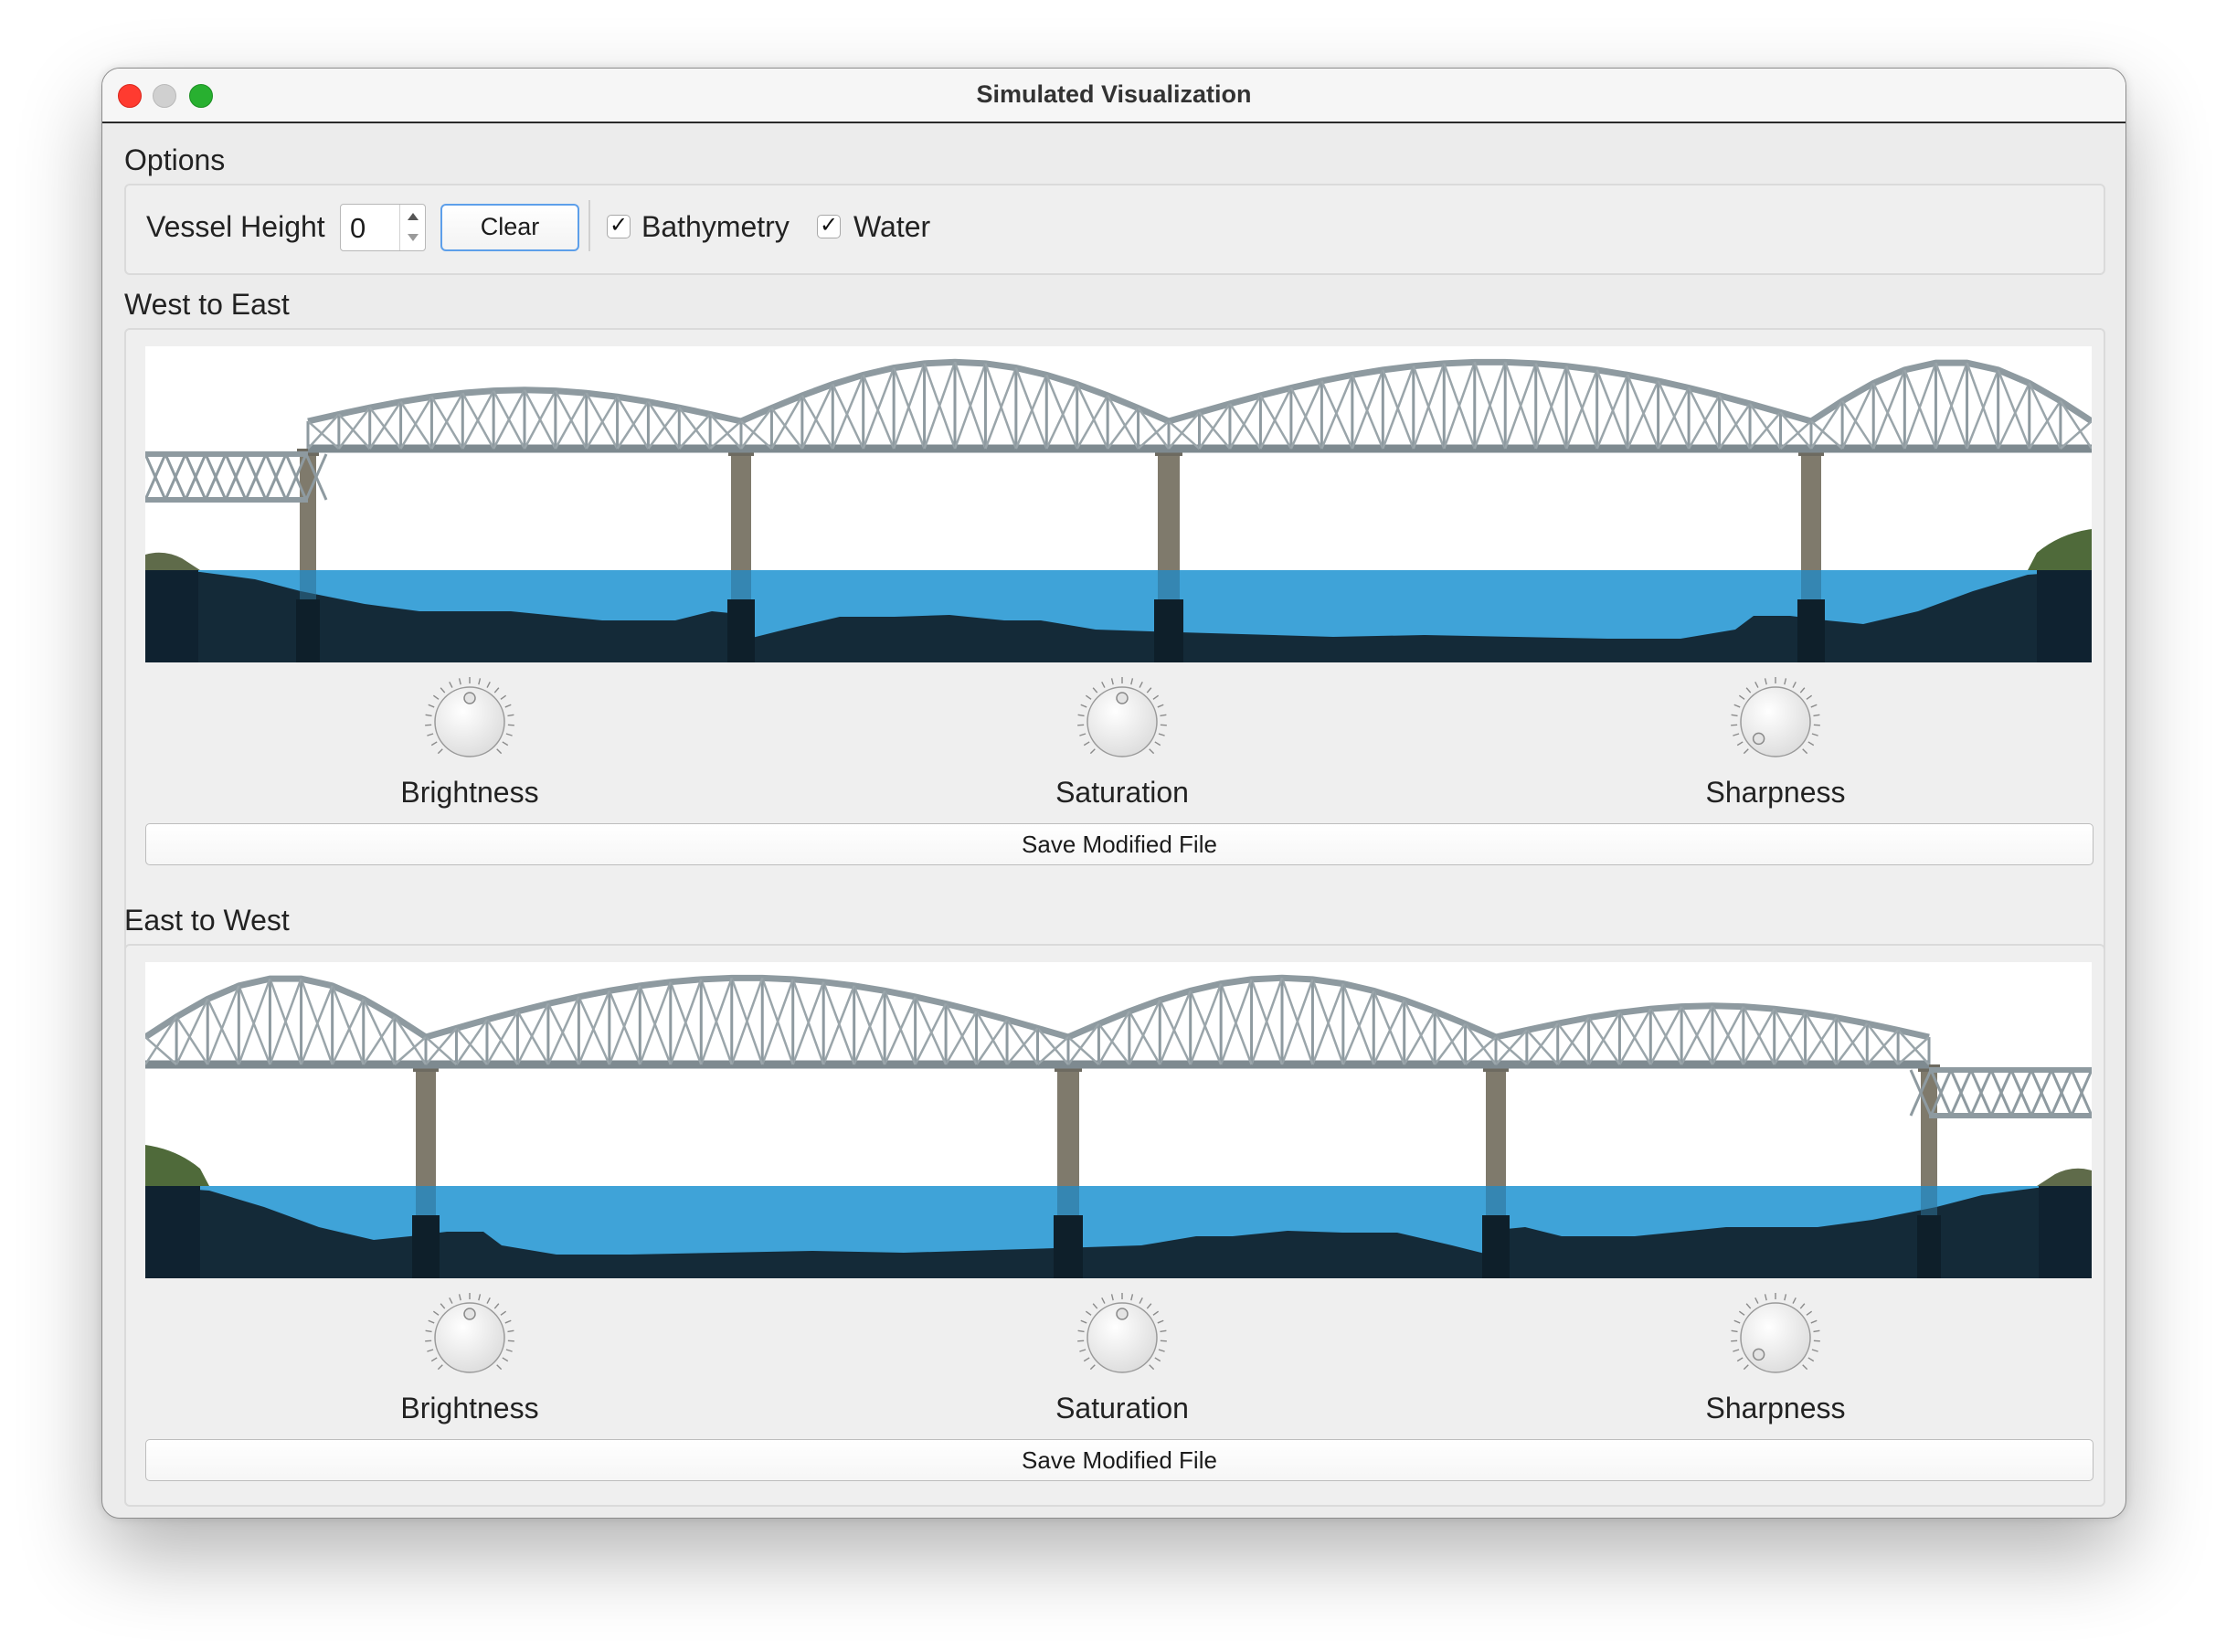 This screenshot has height=1652, width=2226. What do you see at coordinates (619, 227) in the screenshot?
I see `bathymetry-checkbox: ✓` at bounding box center [619, 227].